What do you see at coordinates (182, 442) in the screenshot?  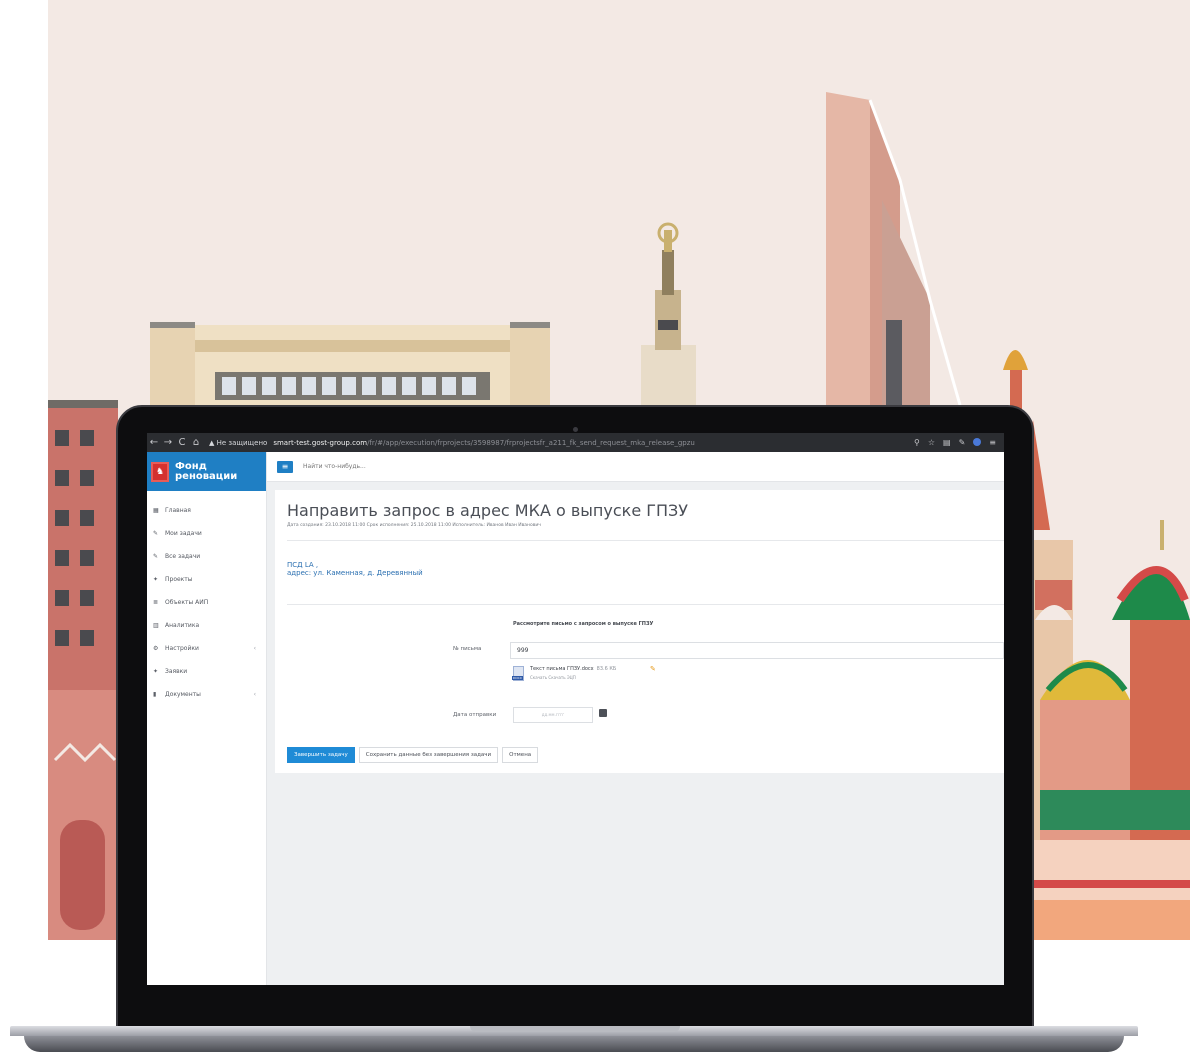 I see `reload-icon: C` at bounding box center [182, 442].